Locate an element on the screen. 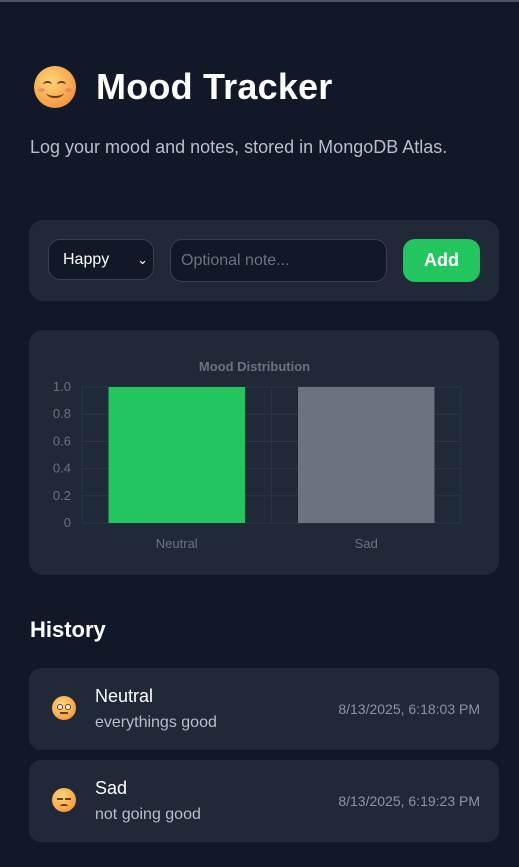  add-button: Add is located at coordinates (441, 260).